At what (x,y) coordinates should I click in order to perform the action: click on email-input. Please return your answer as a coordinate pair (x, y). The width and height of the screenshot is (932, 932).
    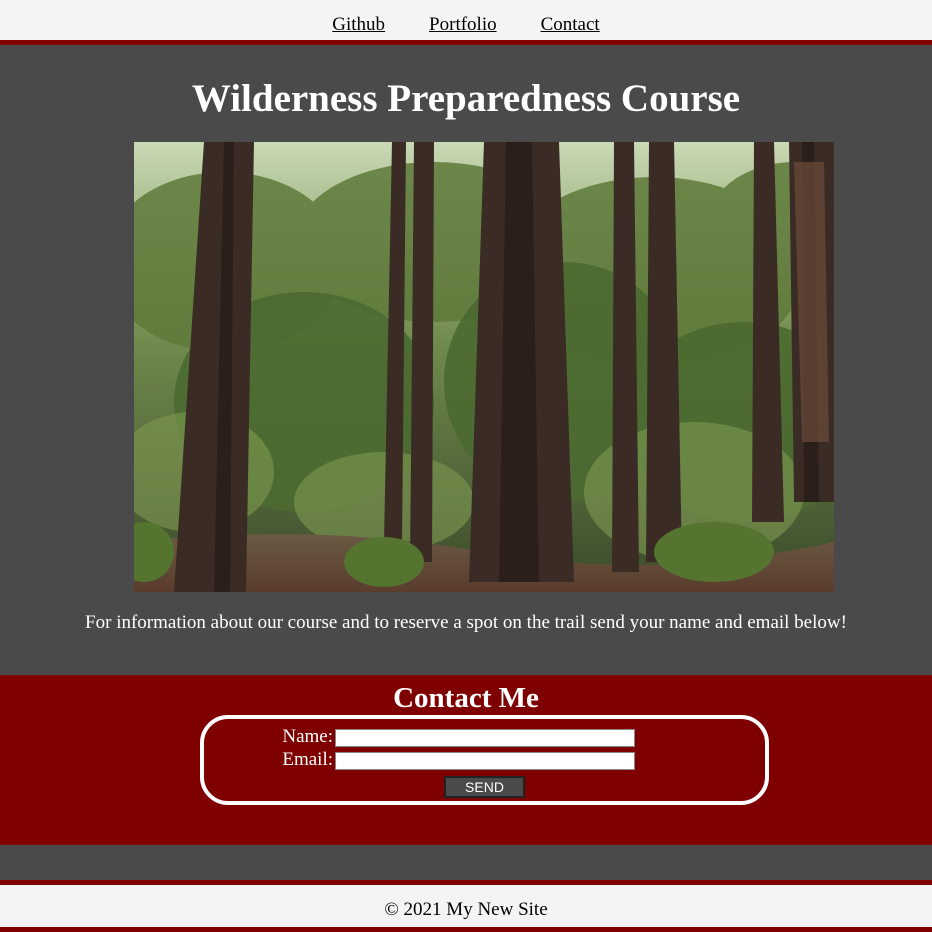
    Looking at the image, I should click on (485, 761).